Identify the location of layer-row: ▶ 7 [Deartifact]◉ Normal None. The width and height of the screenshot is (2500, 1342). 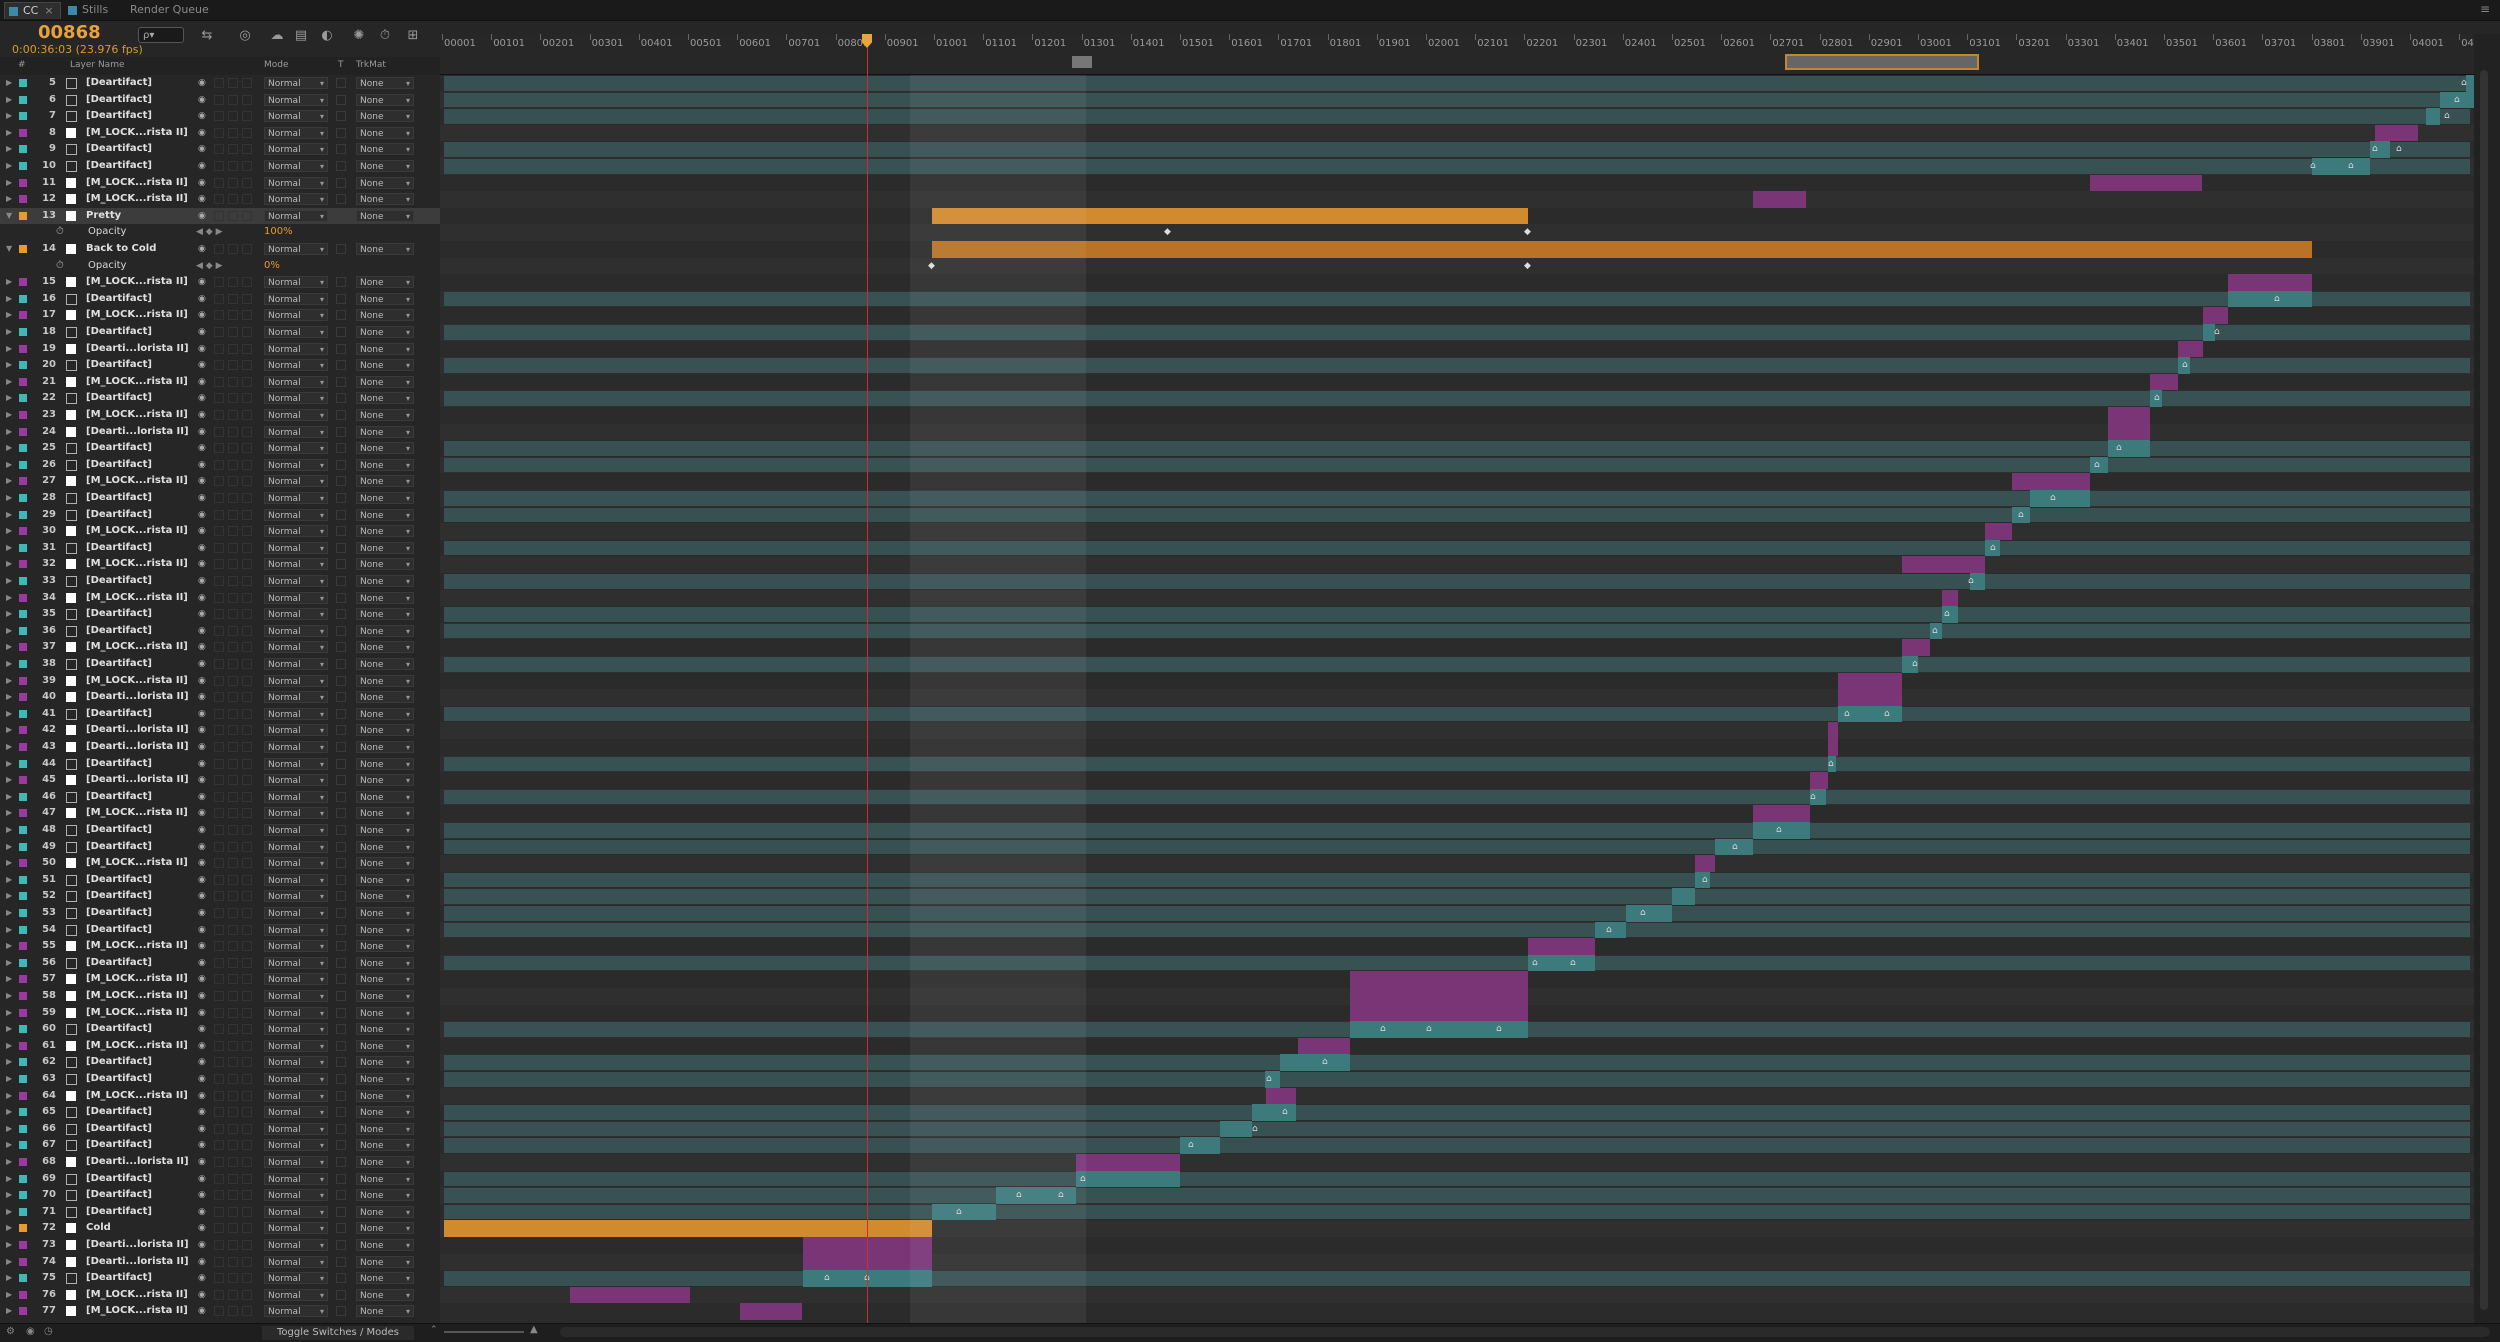
(220, 116).